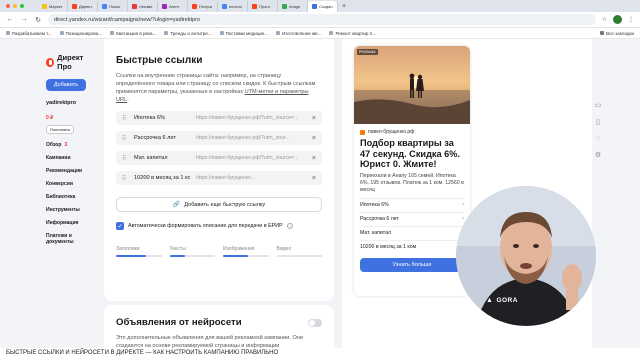  I want to click on sidebar-menu-item: Кампании, so click(71, 158).